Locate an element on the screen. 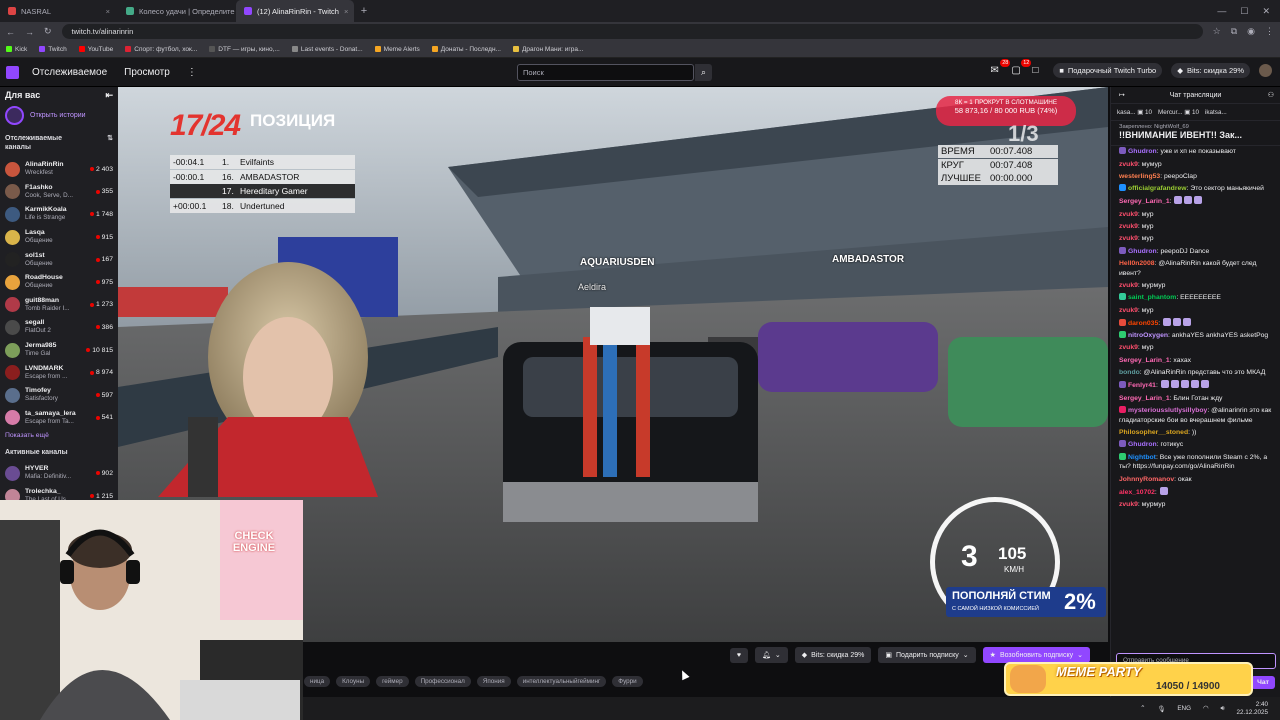 The image size is (1280, 720). user-avatar is located at coordinates (1265, 70).